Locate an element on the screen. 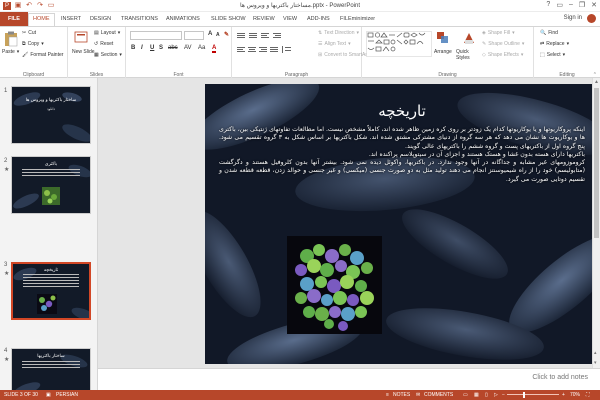 The image size is (600, 400). restore-icon: ❐ is located at coordinates (582, 5).